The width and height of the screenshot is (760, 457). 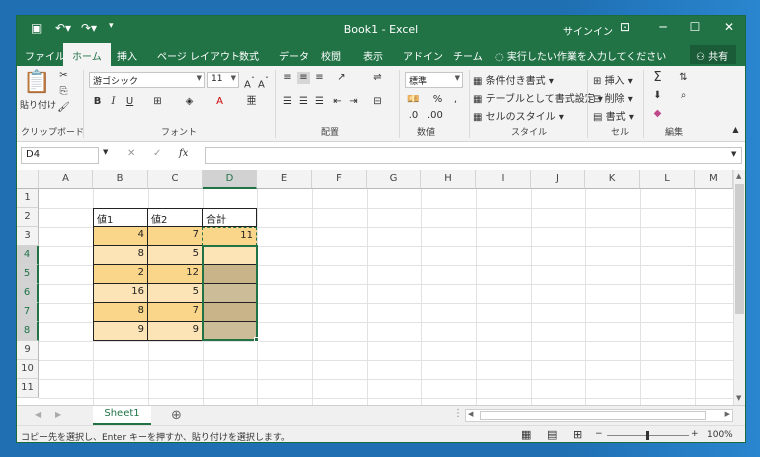 I want to click on sheet-tab-sheet1: Sheet1, so click(x=122, y=415).